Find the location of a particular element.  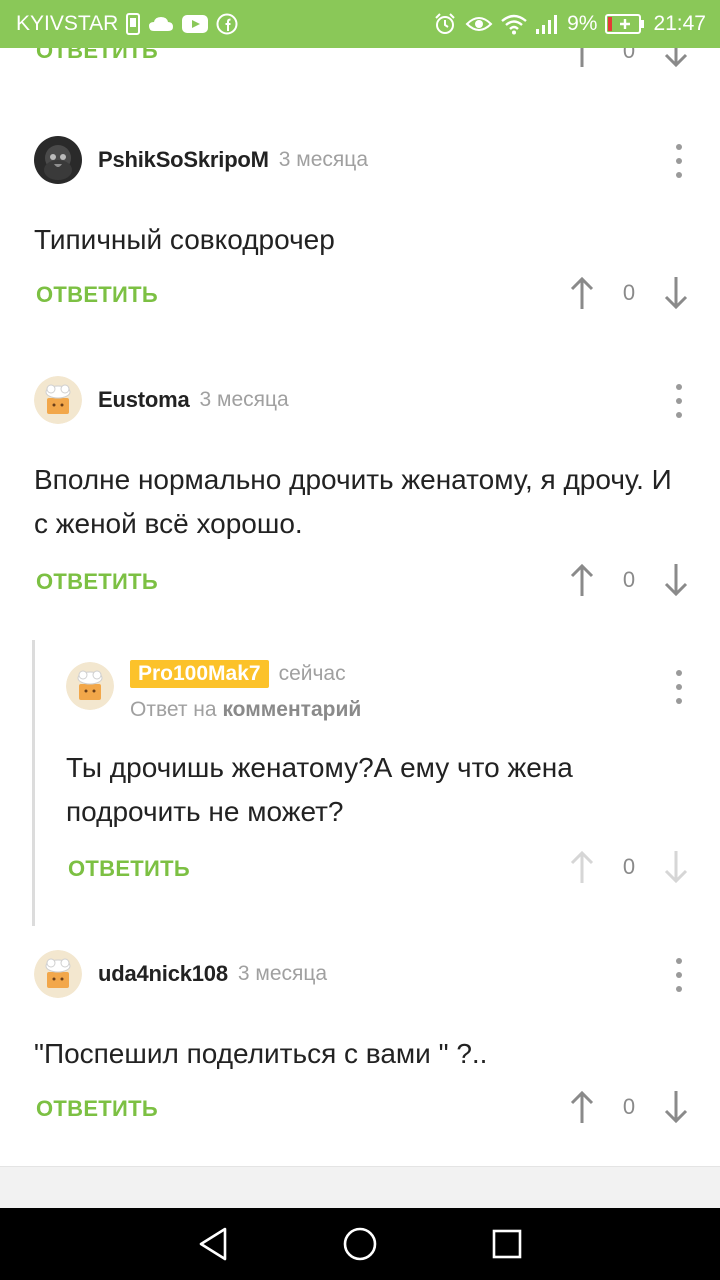

battery-icon is located at coordinates (625, 24).